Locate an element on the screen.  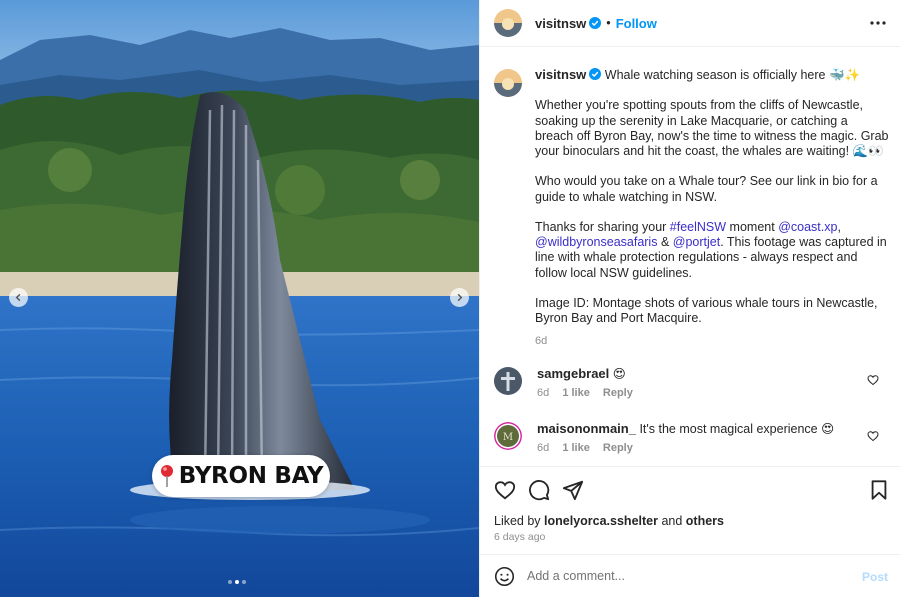
comment-content: It's the most magical experience 😍 is located at coordinates (737, 429).